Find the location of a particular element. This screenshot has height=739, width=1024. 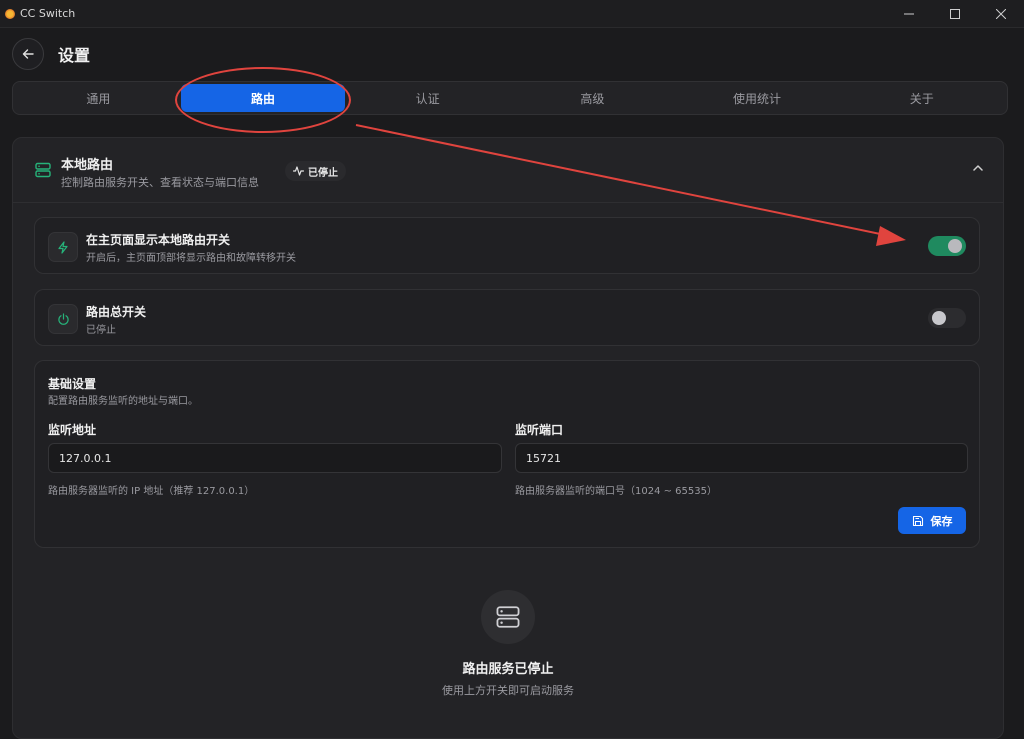

maximize-icon is located at coordinates (955, 13).